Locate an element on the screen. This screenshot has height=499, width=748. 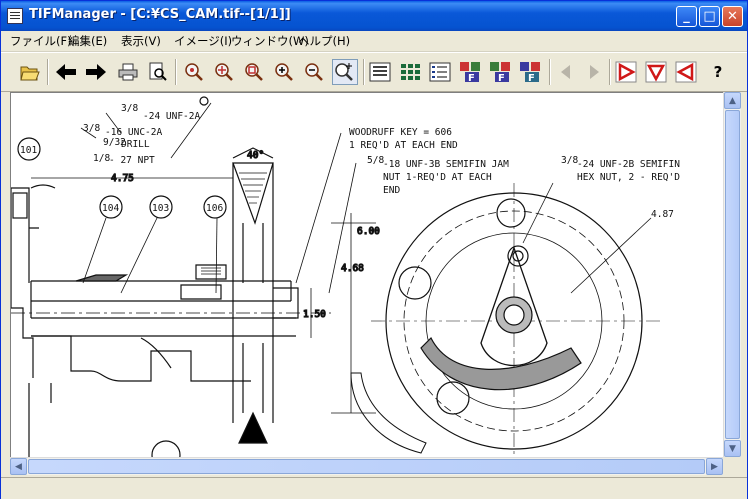
zoom-area-icon is located at coordinates (254, 72).